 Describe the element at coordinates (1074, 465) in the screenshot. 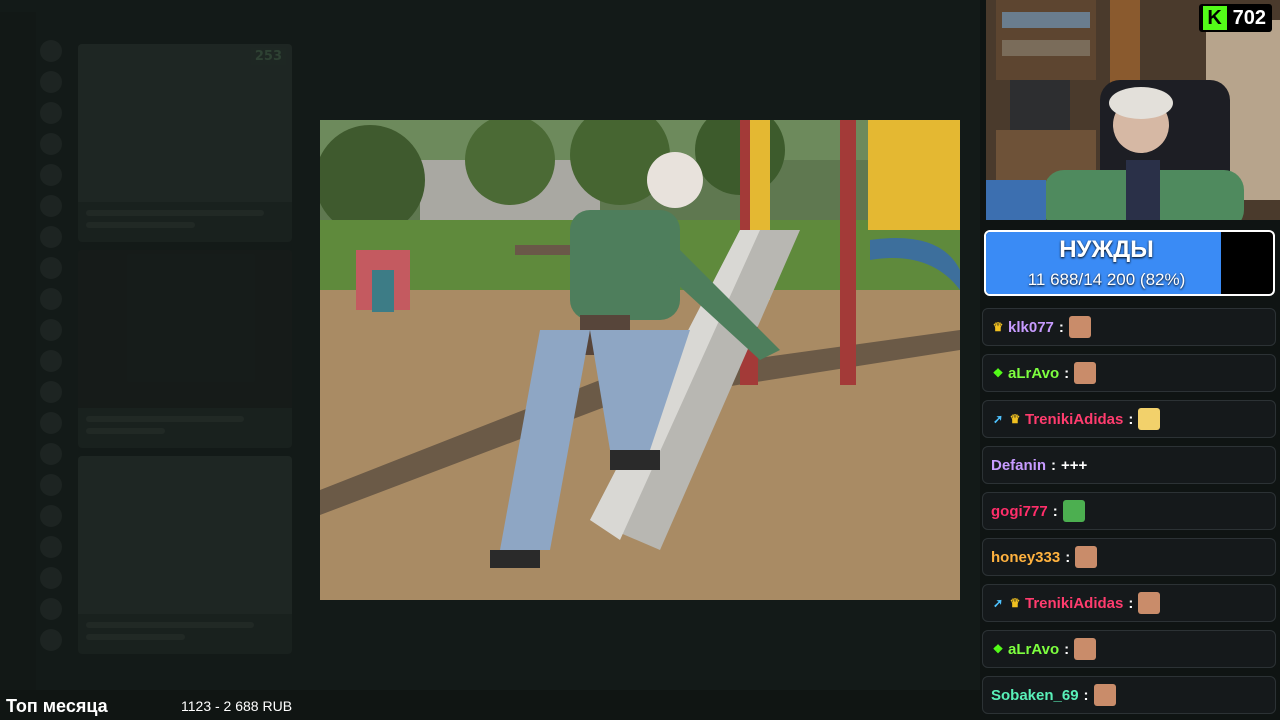

I see `chat-text: +++` at that location.